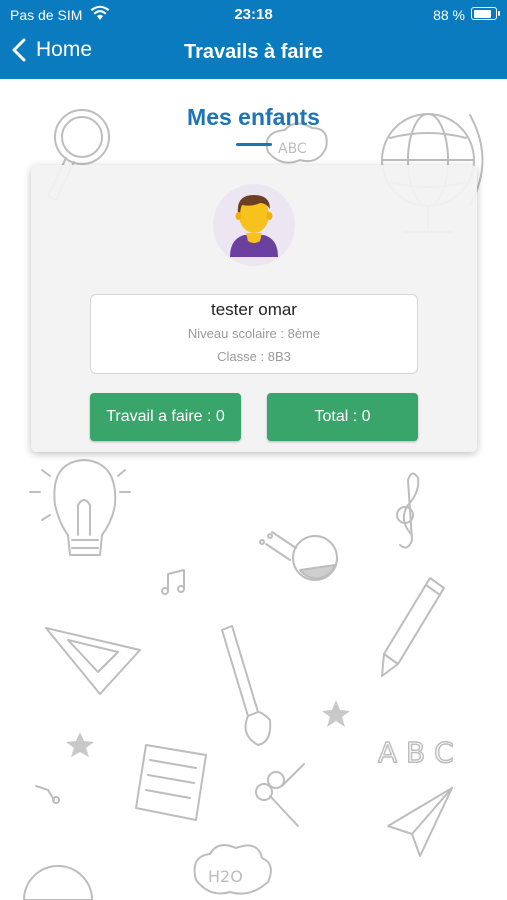  I want to click on pin-doodle, so click(47, 794).